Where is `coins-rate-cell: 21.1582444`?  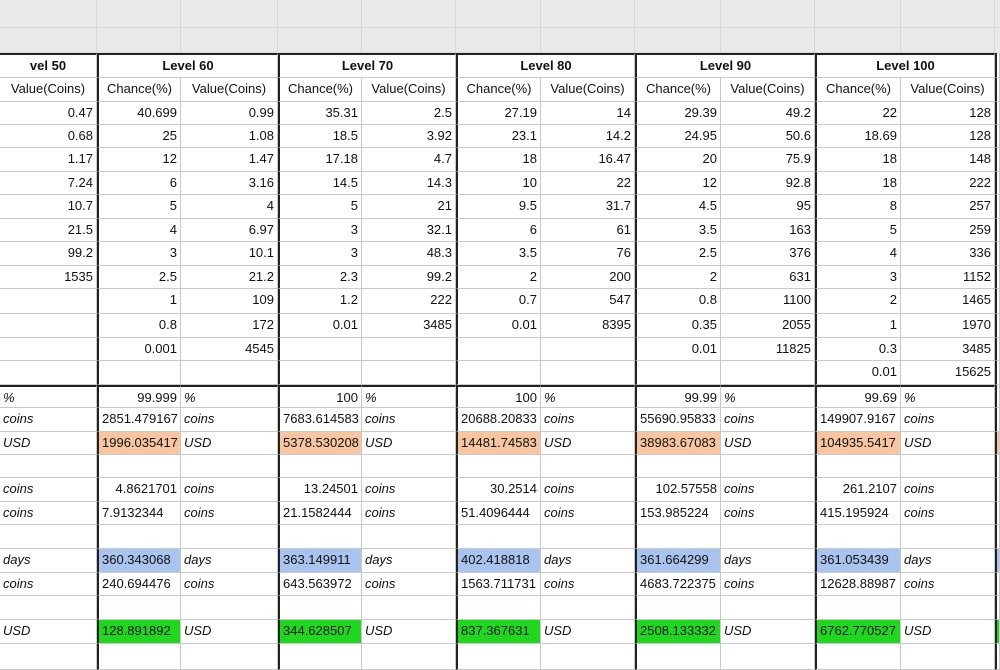 coins-rate-cell: 21.1582444 is located at coordinates (320, 513).